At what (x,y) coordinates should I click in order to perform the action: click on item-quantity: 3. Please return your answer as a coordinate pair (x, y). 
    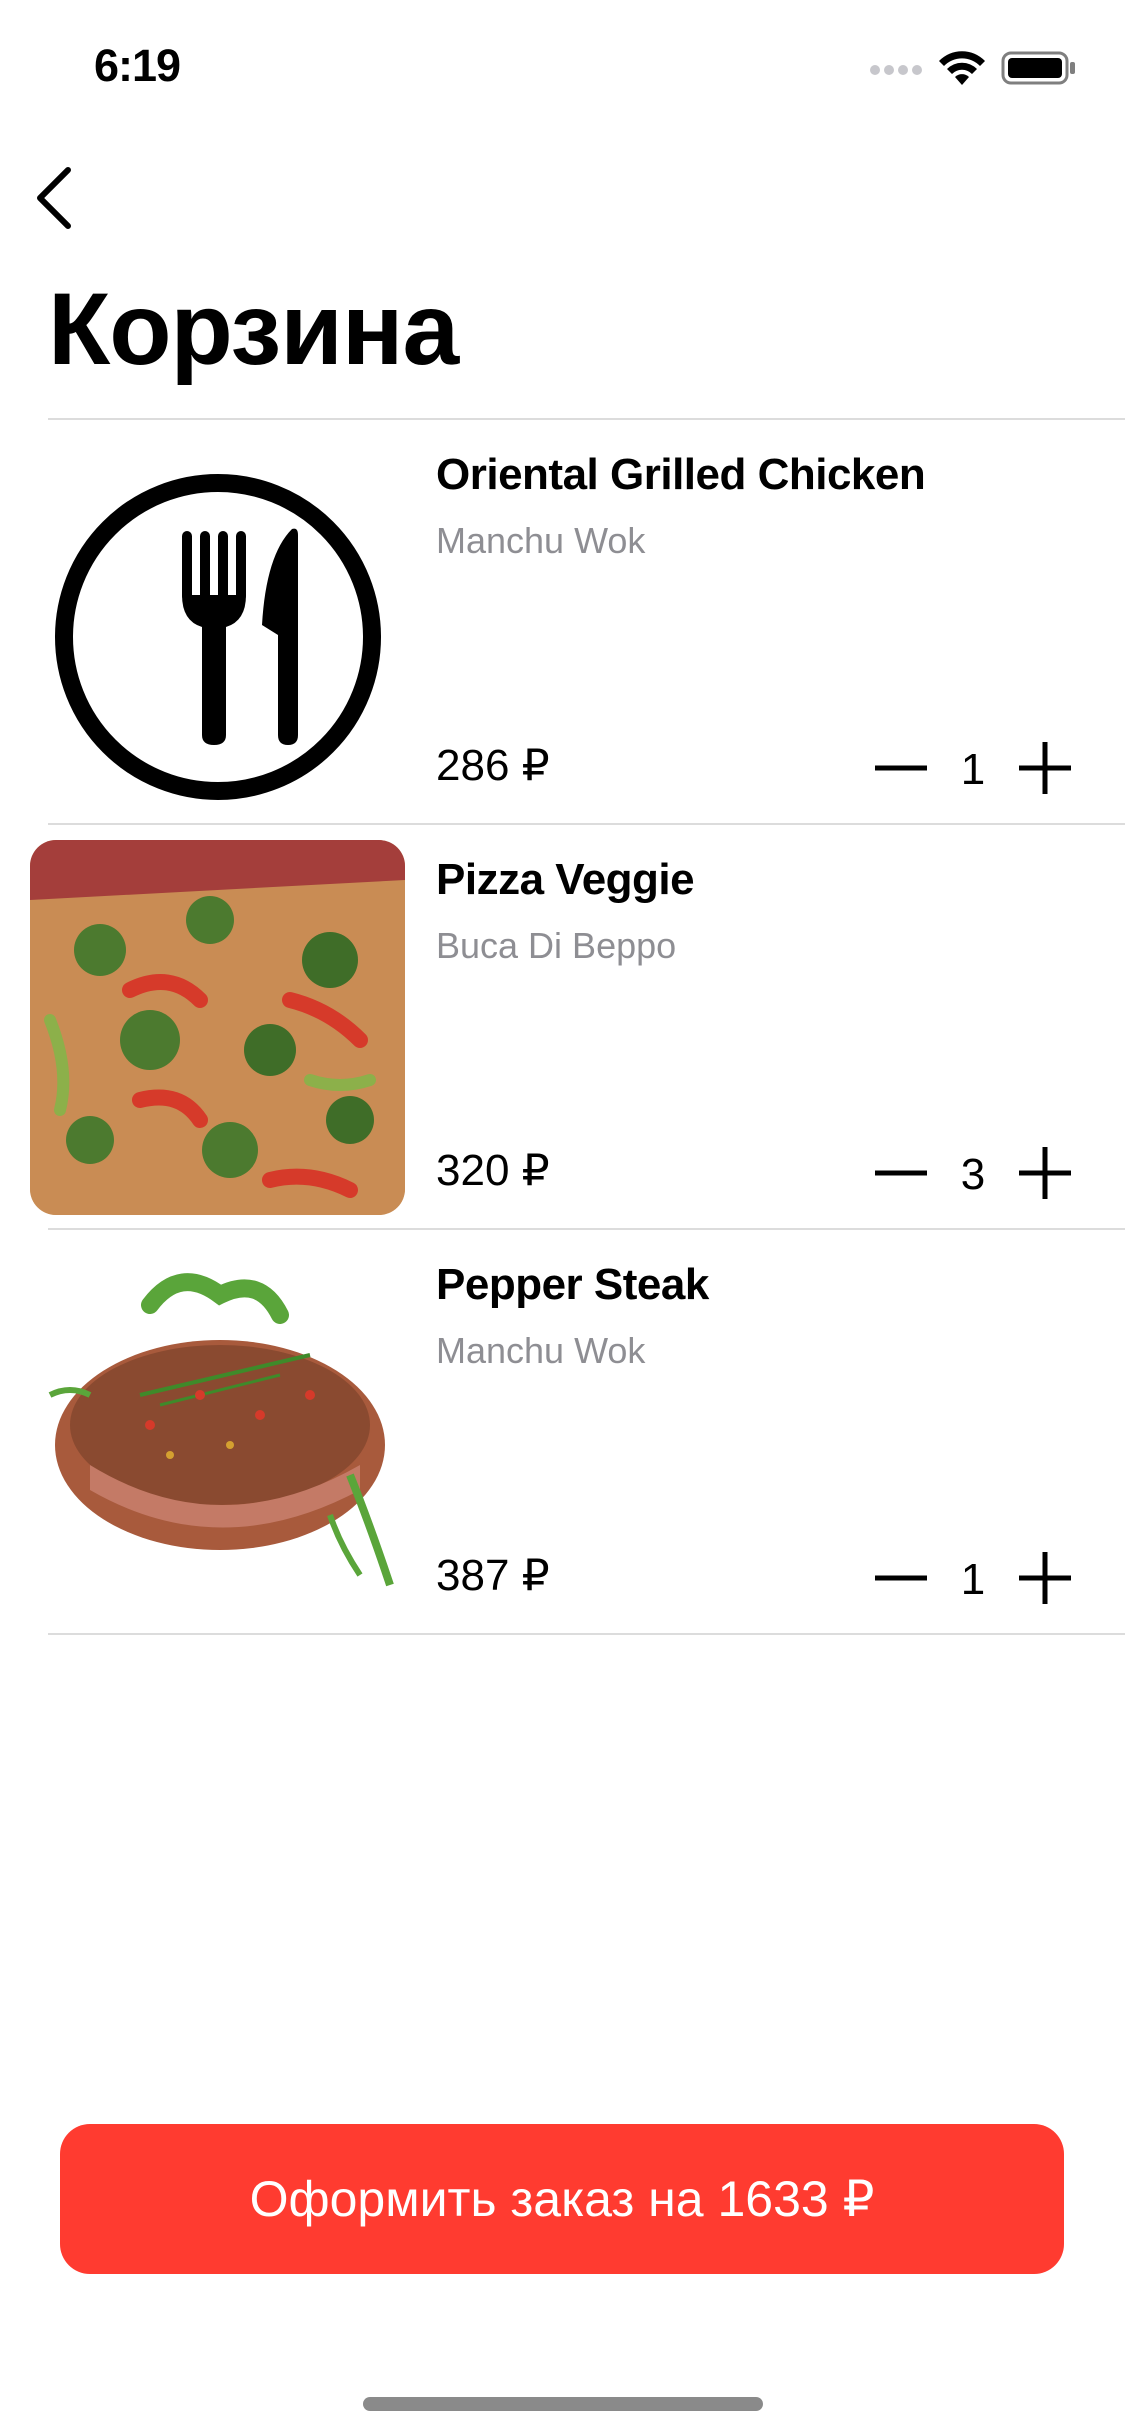
    Looking at the image, I should click on (973, 1174).